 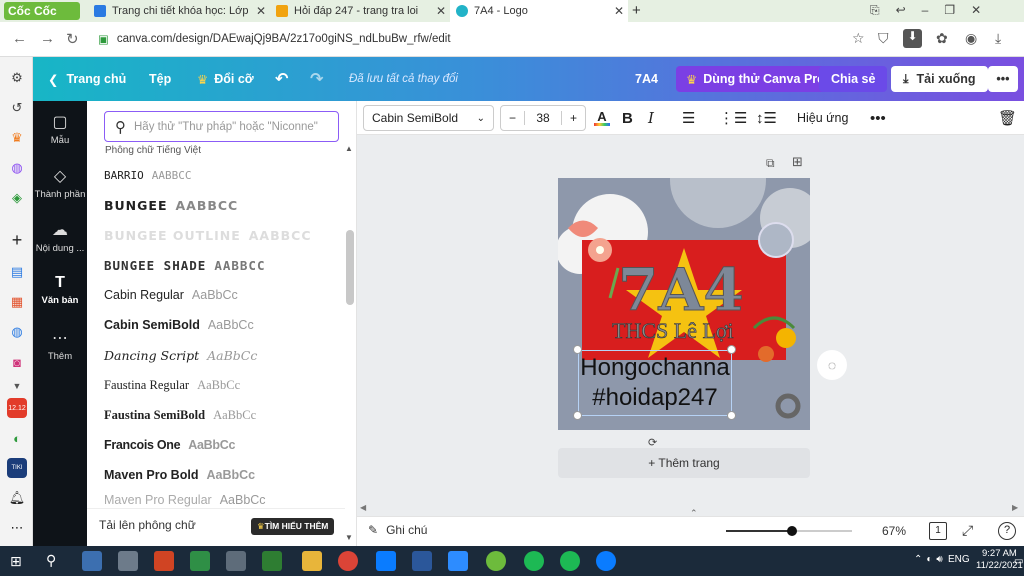 What do you see at coordinates (627, 118) in the screenshot?
I see `bold-icon: B` at bounding box center [627, 118].